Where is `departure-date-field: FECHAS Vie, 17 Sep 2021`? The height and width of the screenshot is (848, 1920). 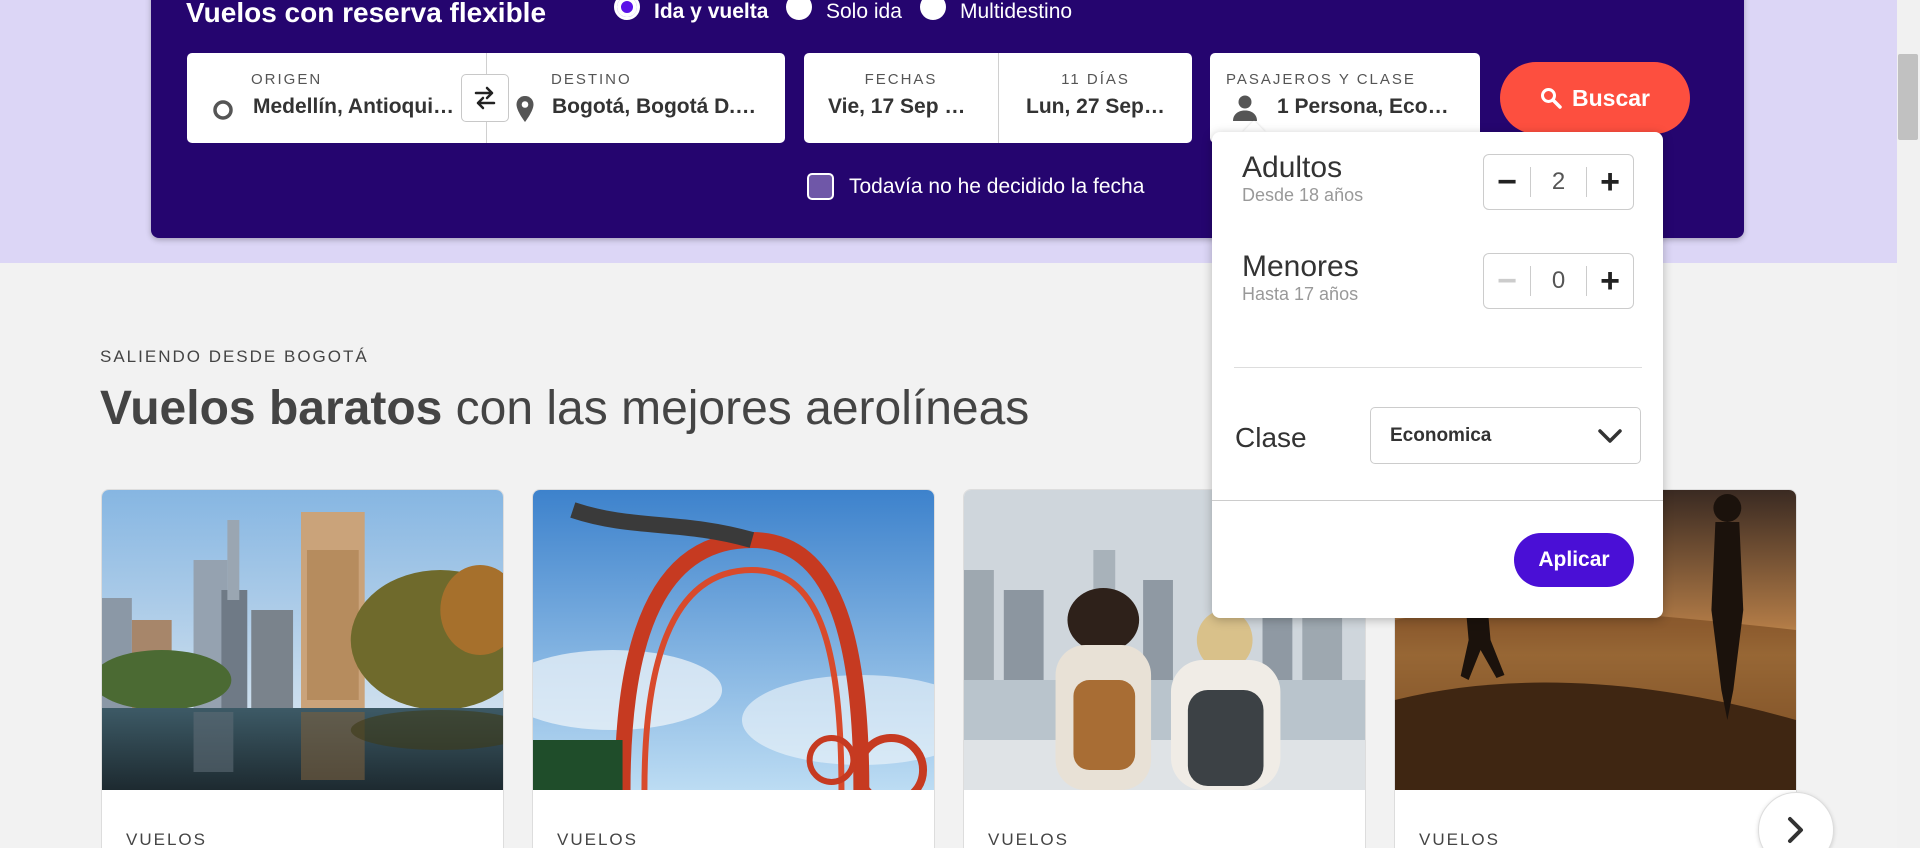
departure-date-field: FECHAS Vie, 17 Sep 2021 is located at coordinates (901, 98).